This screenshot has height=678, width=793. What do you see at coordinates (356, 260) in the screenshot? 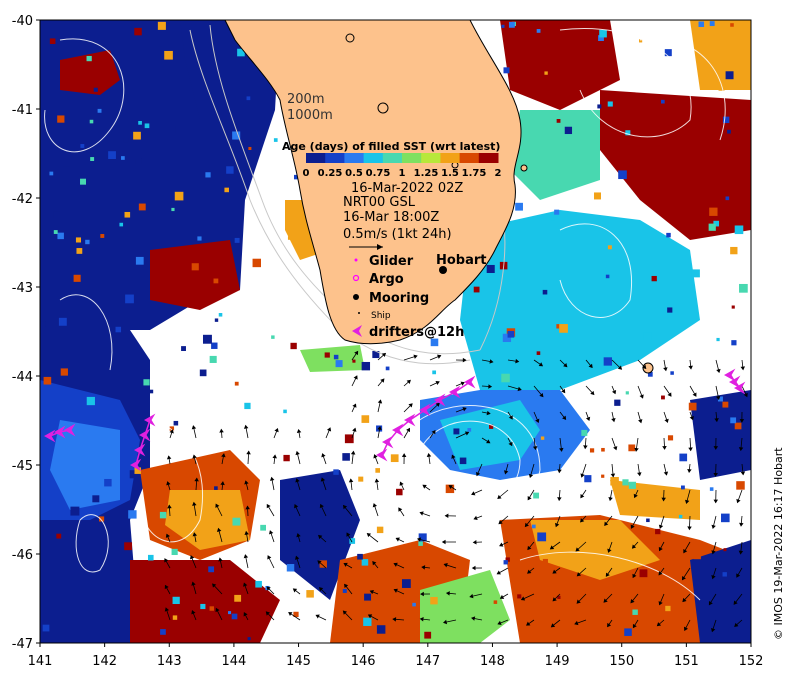
I see `glider-symbol` at bounding box center [356, 260].